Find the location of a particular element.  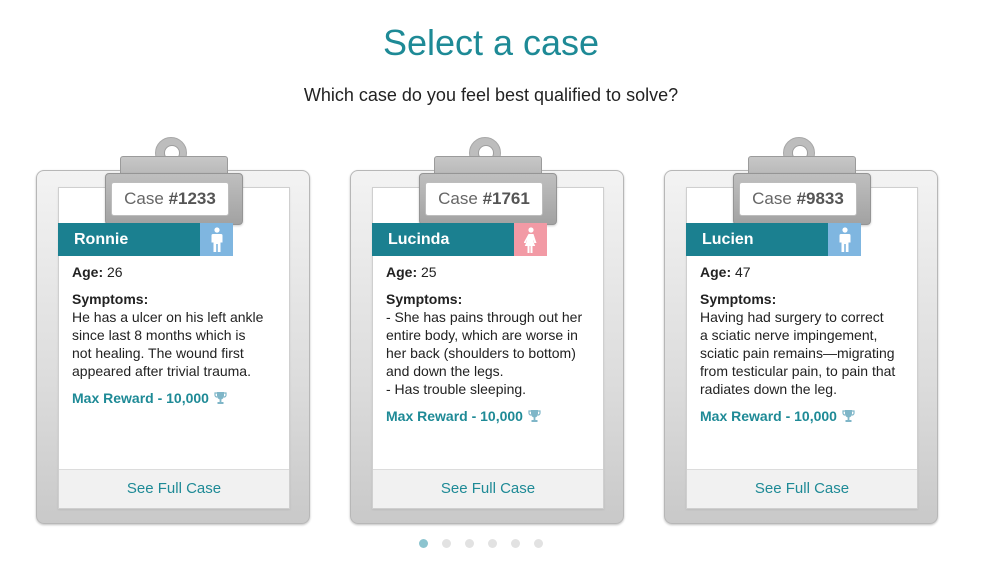

symptom-line: entire body, which are worse in is located at coordinates (482, 335).